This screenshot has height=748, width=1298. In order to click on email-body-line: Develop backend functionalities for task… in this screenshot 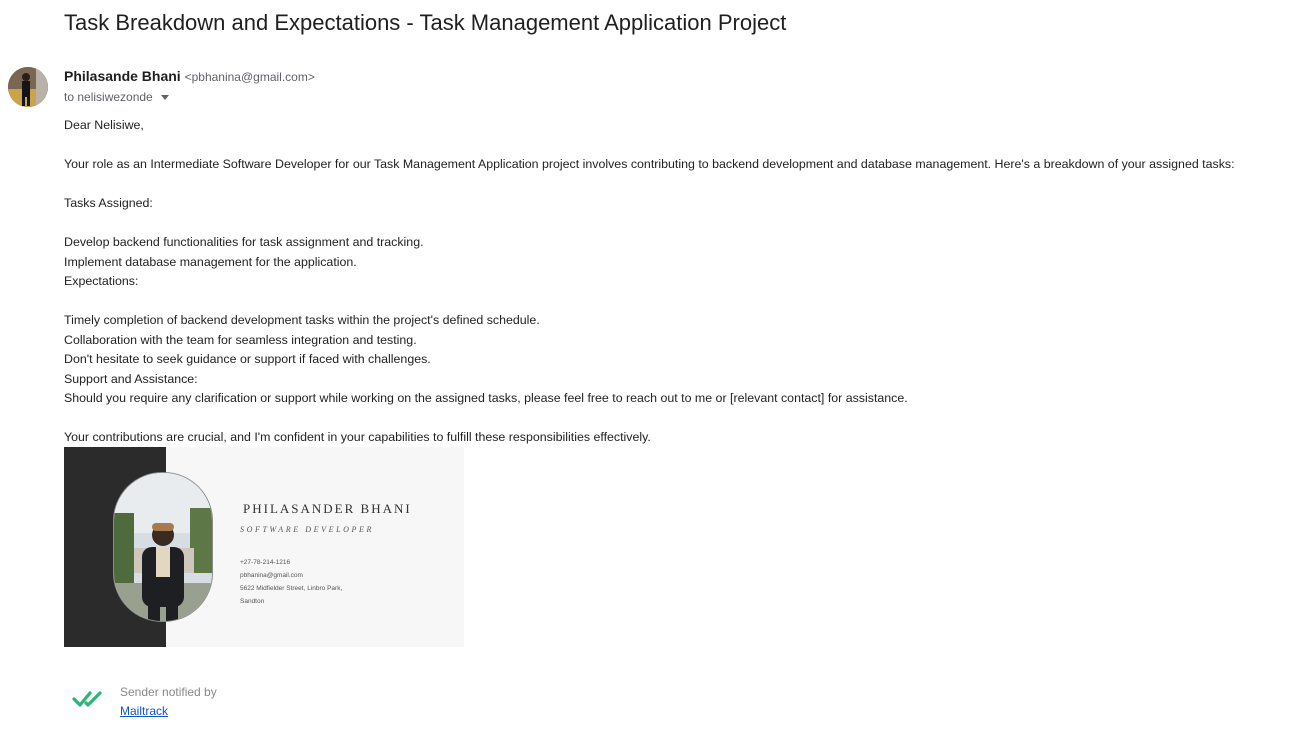, I will do `click(244, 242)`.